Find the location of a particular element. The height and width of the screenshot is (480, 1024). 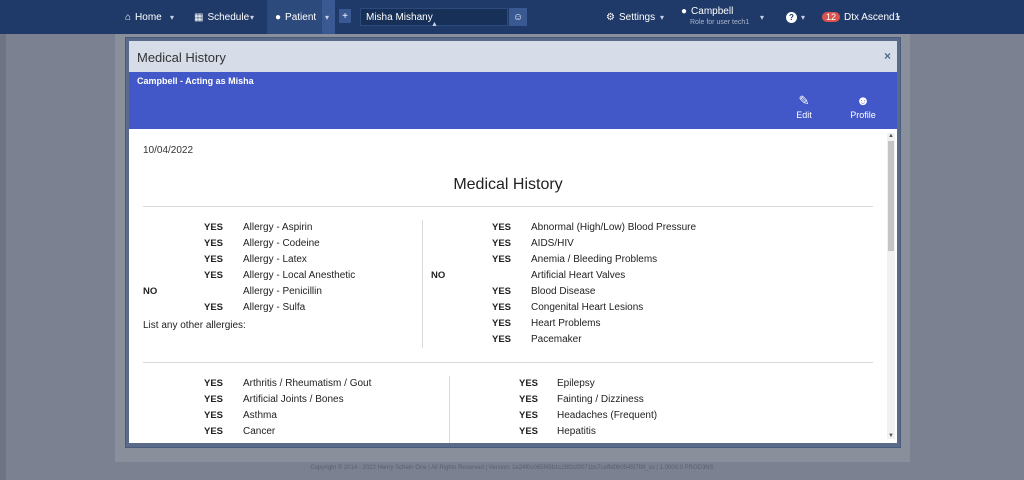

history-row: YES Pacemaker is located at coordinates (499, 341).